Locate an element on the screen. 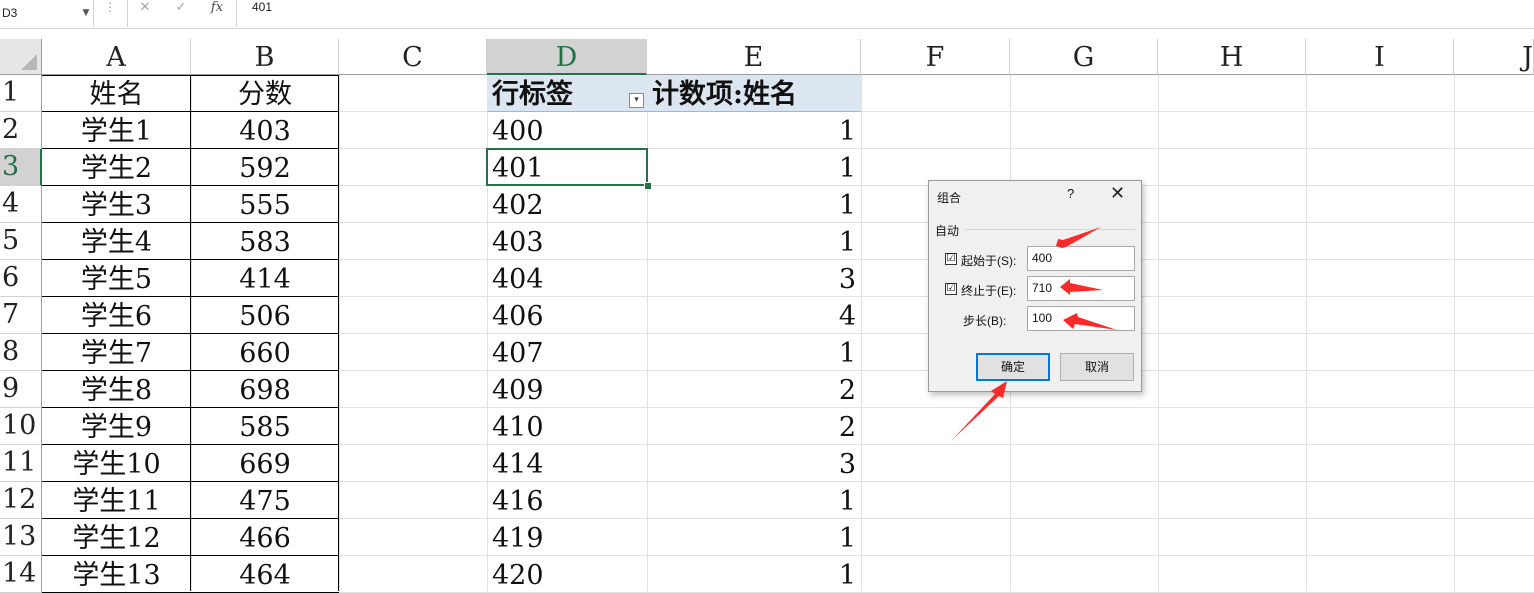 Image resolution: width=1534 pixels, height=593 pixels. enter-icon: ✓ is located at coordinates (181, 13).